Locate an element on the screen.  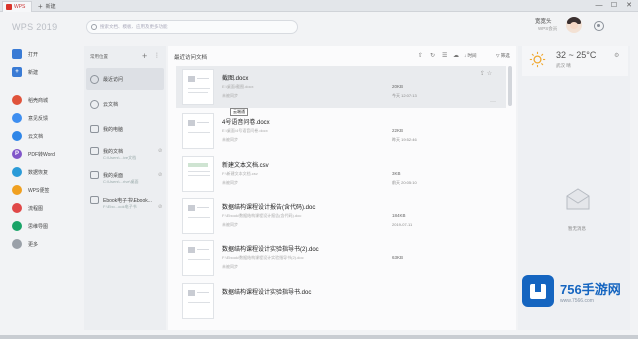
sidebar-item-mindmap: 思维导图 is located at coordinates (30, 226).